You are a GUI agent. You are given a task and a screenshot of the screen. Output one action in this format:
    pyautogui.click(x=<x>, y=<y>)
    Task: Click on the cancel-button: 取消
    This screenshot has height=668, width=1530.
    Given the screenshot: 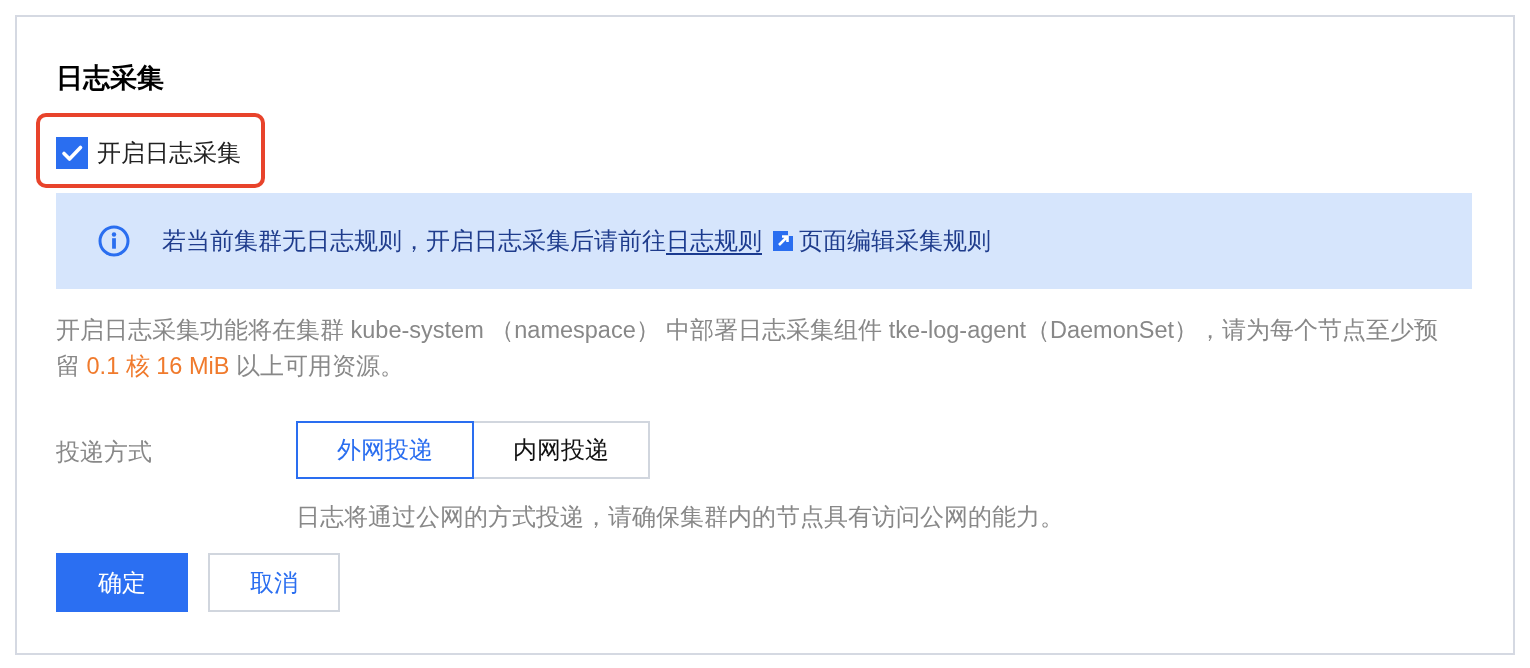 What is the action you would take?
    pyautogui.click(x=274, y=582)
    